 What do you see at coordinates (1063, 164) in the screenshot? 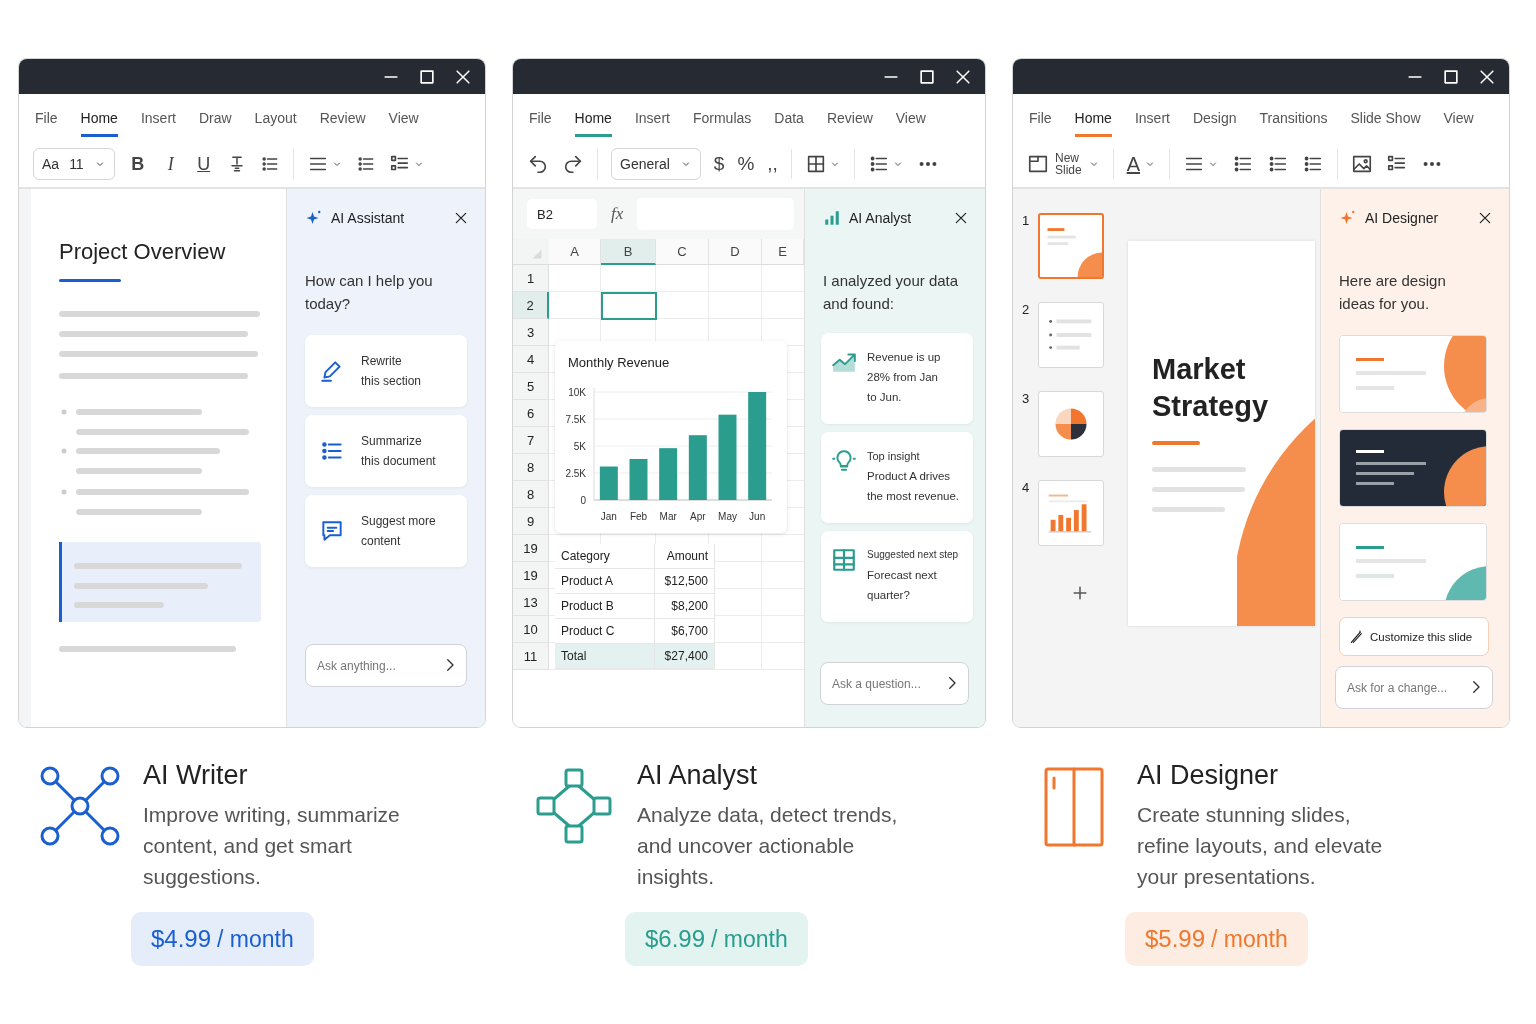
I see `new-slide-button: New Slide` at bounding box center [1063, 164].